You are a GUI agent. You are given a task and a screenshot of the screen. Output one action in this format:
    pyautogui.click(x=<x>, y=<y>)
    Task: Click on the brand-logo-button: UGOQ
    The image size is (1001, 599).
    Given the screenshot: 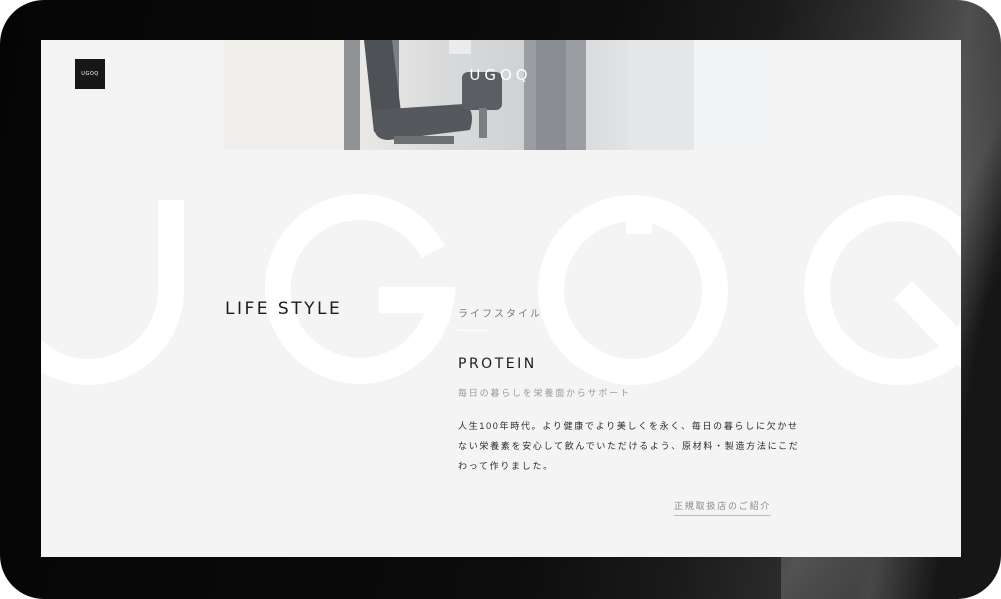 What is the action you would take?
    pyautogui.click(x=90, y=74)
    